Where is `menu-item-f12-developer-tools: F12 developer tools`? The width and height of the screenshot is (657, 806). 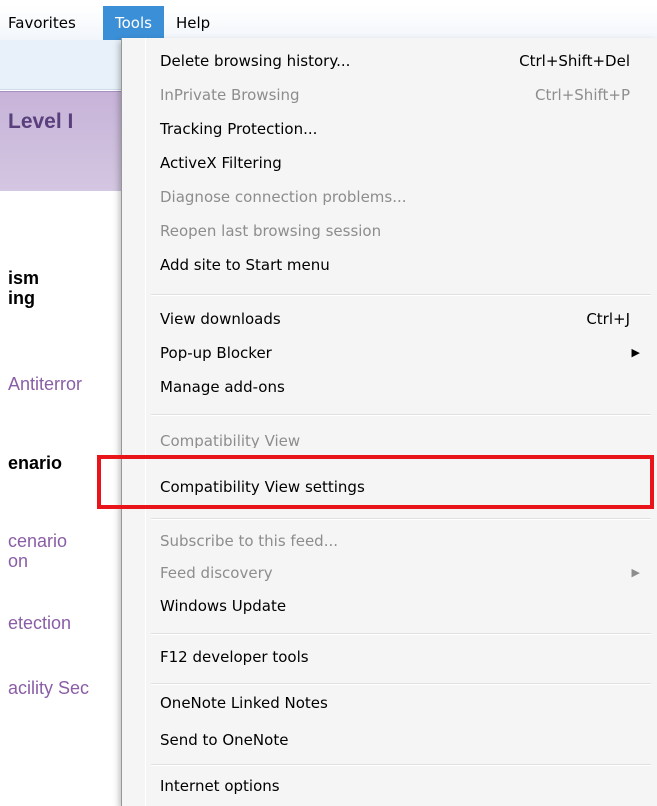
menu-item-f12-developer-tools: F12 developer tools is located at coordinates (395, 657).